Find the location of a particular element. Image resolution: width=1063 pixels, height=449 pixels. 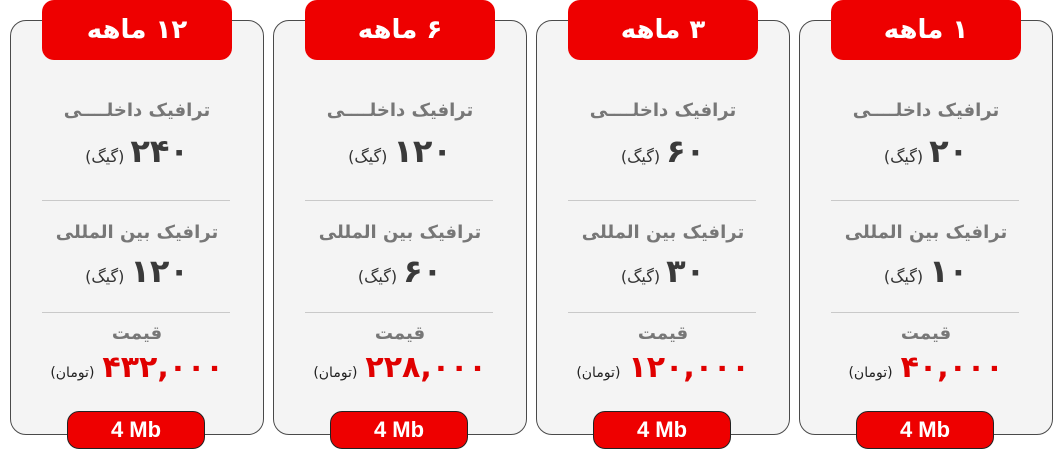

price-amount: ۴۳۲,۰۰۰ is located at coordinates (163, 367).